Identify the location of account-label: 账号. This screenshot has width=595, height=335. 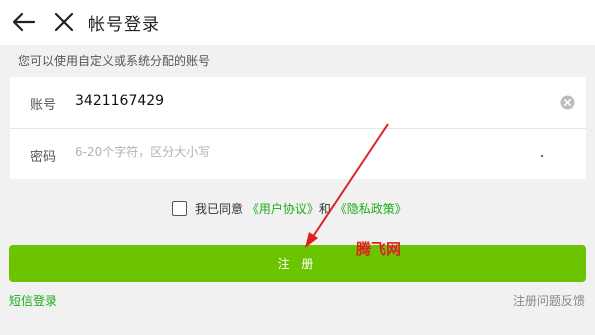
(43, 105).